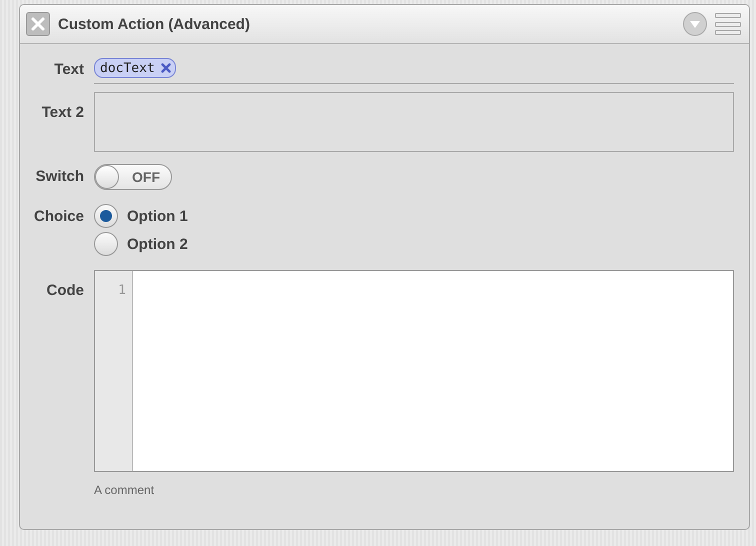  Describe the element at coordinates (62, 112) in the screenshot. I see `field-label: Text 2` at that location.